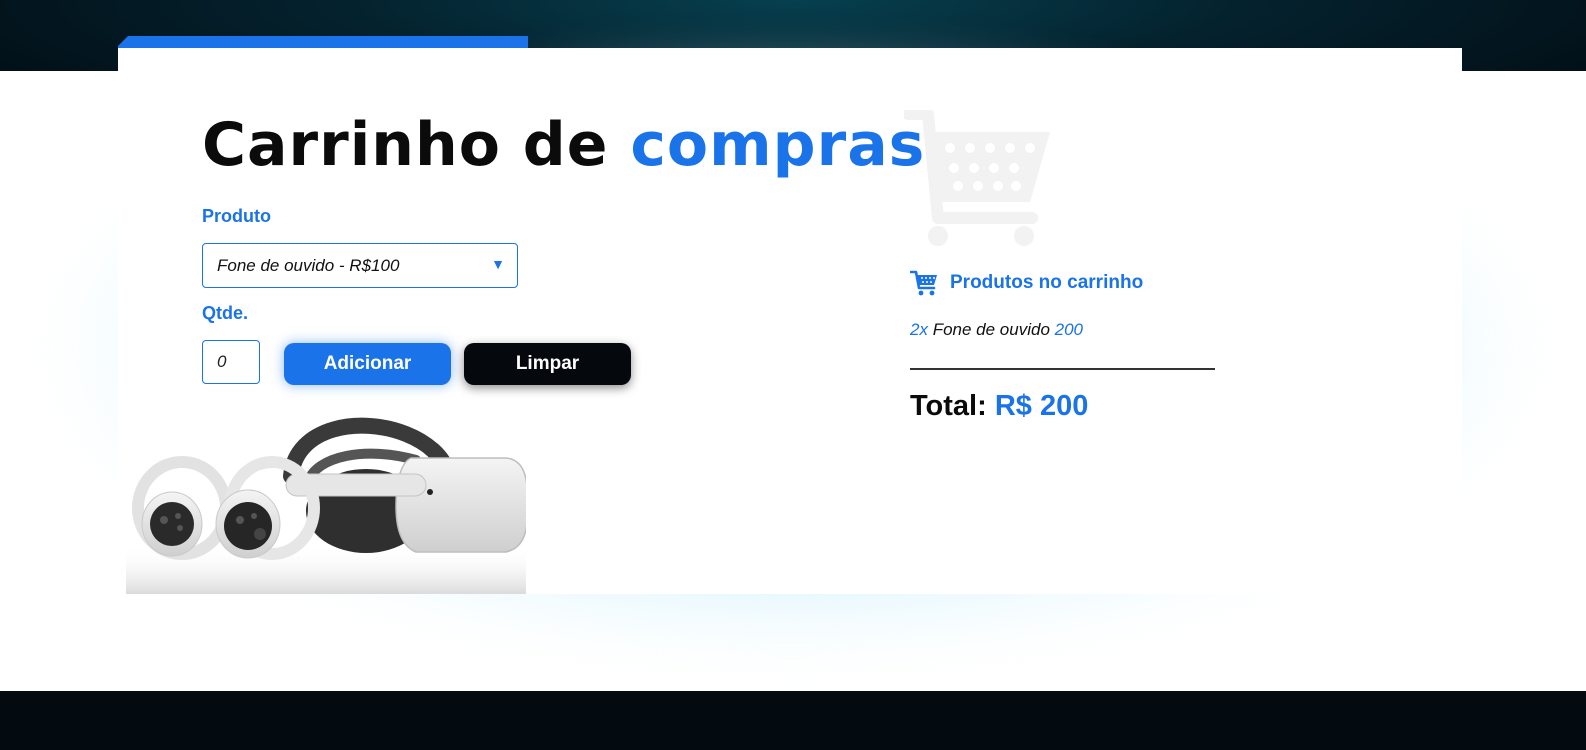 This screenshot has height=750, width=1586. What do you see at coordinates (225, 313) in the screenshot?
I see `qty-label: Qtde.` at bounding box center [225, 313].